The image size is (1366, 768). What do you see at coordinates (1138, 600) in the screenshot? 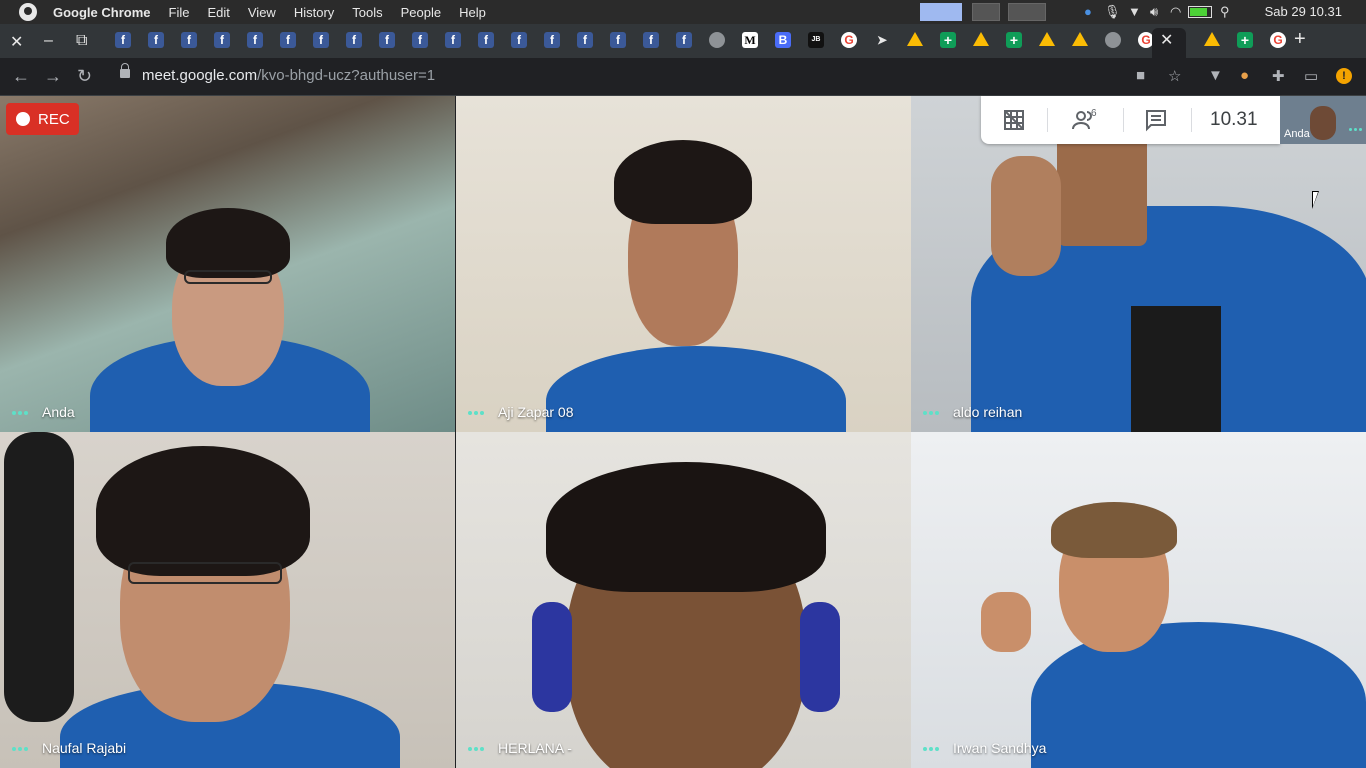
I see `participant-tile: Irwan Sandhya` at bounding box center [1138, 600].